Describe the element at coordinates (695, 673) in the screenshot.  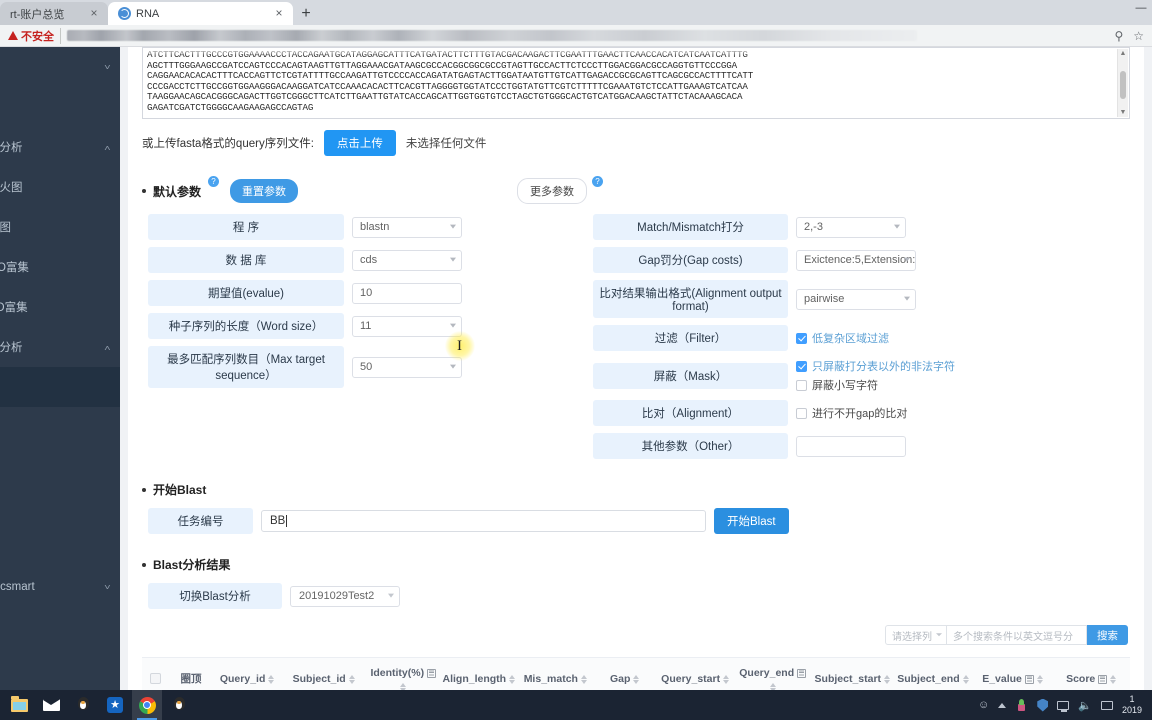
I see `th-query-start: Query_start` at that location.